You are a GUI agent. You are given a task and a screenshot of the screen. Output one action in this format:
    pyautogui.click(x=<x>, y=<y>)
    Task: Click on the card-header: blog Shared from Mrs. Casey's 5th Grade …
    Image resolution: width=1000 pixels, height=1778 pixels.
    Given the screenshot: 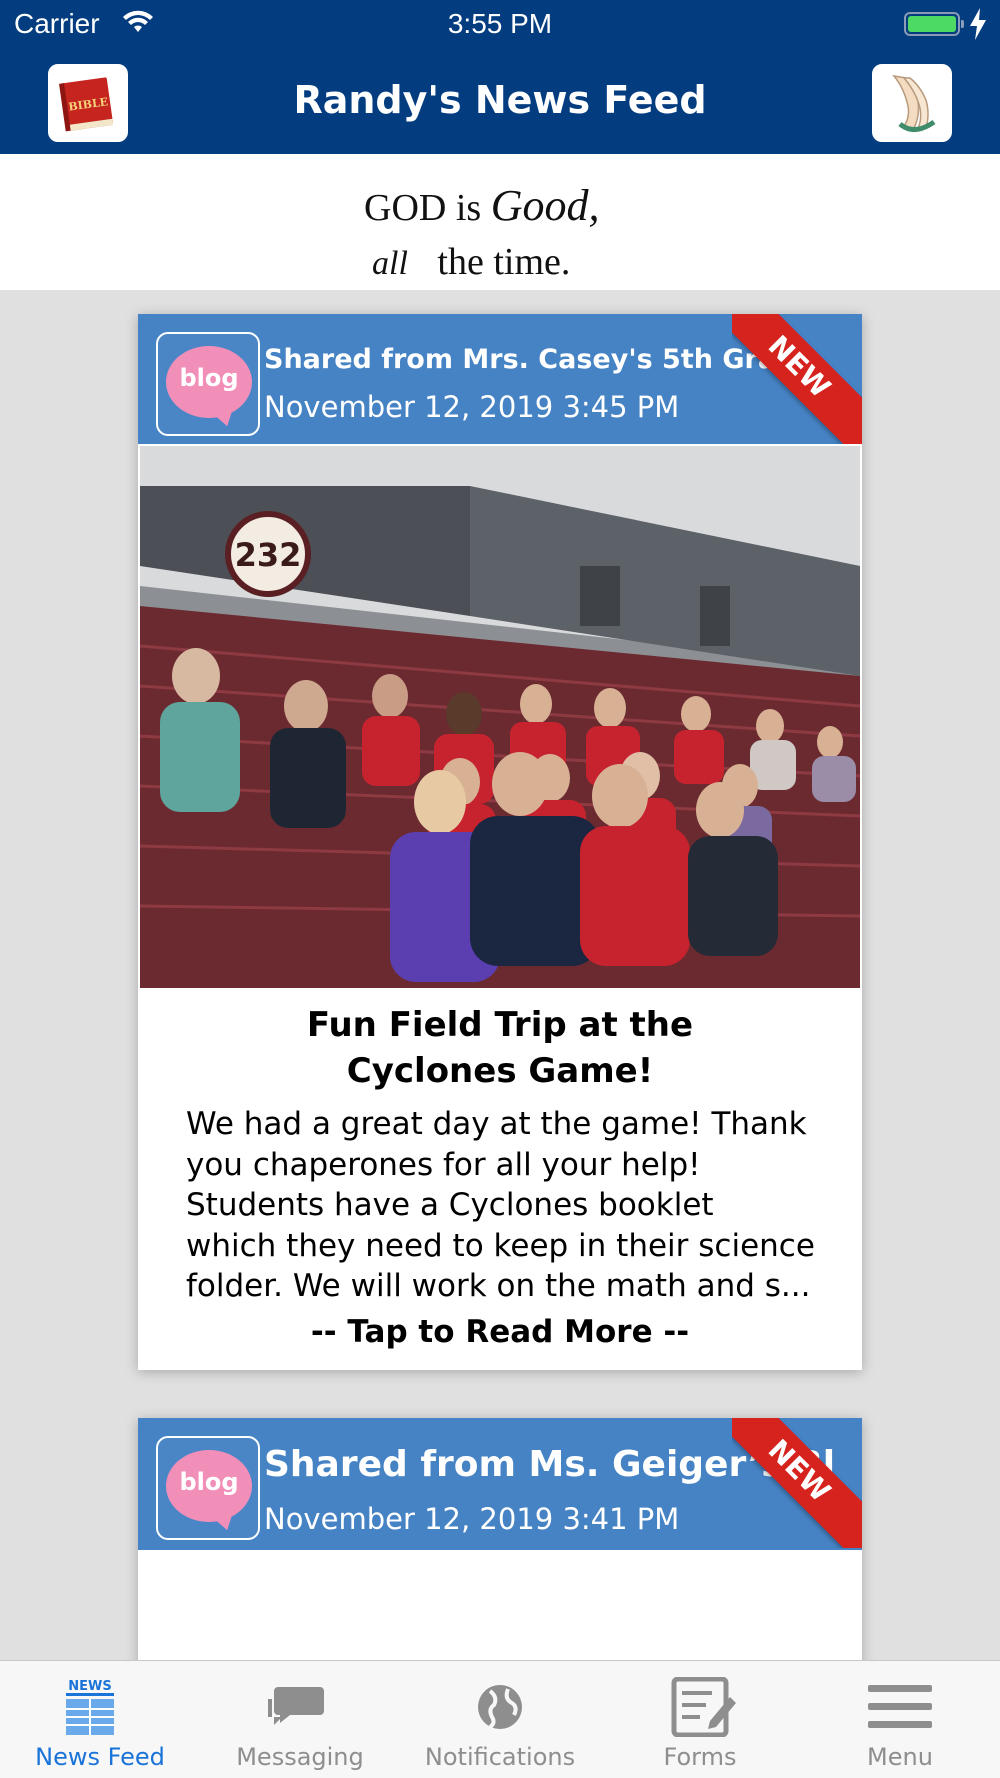 What is the action you would take?
    pyautogui.click(x=500, y=379)
    